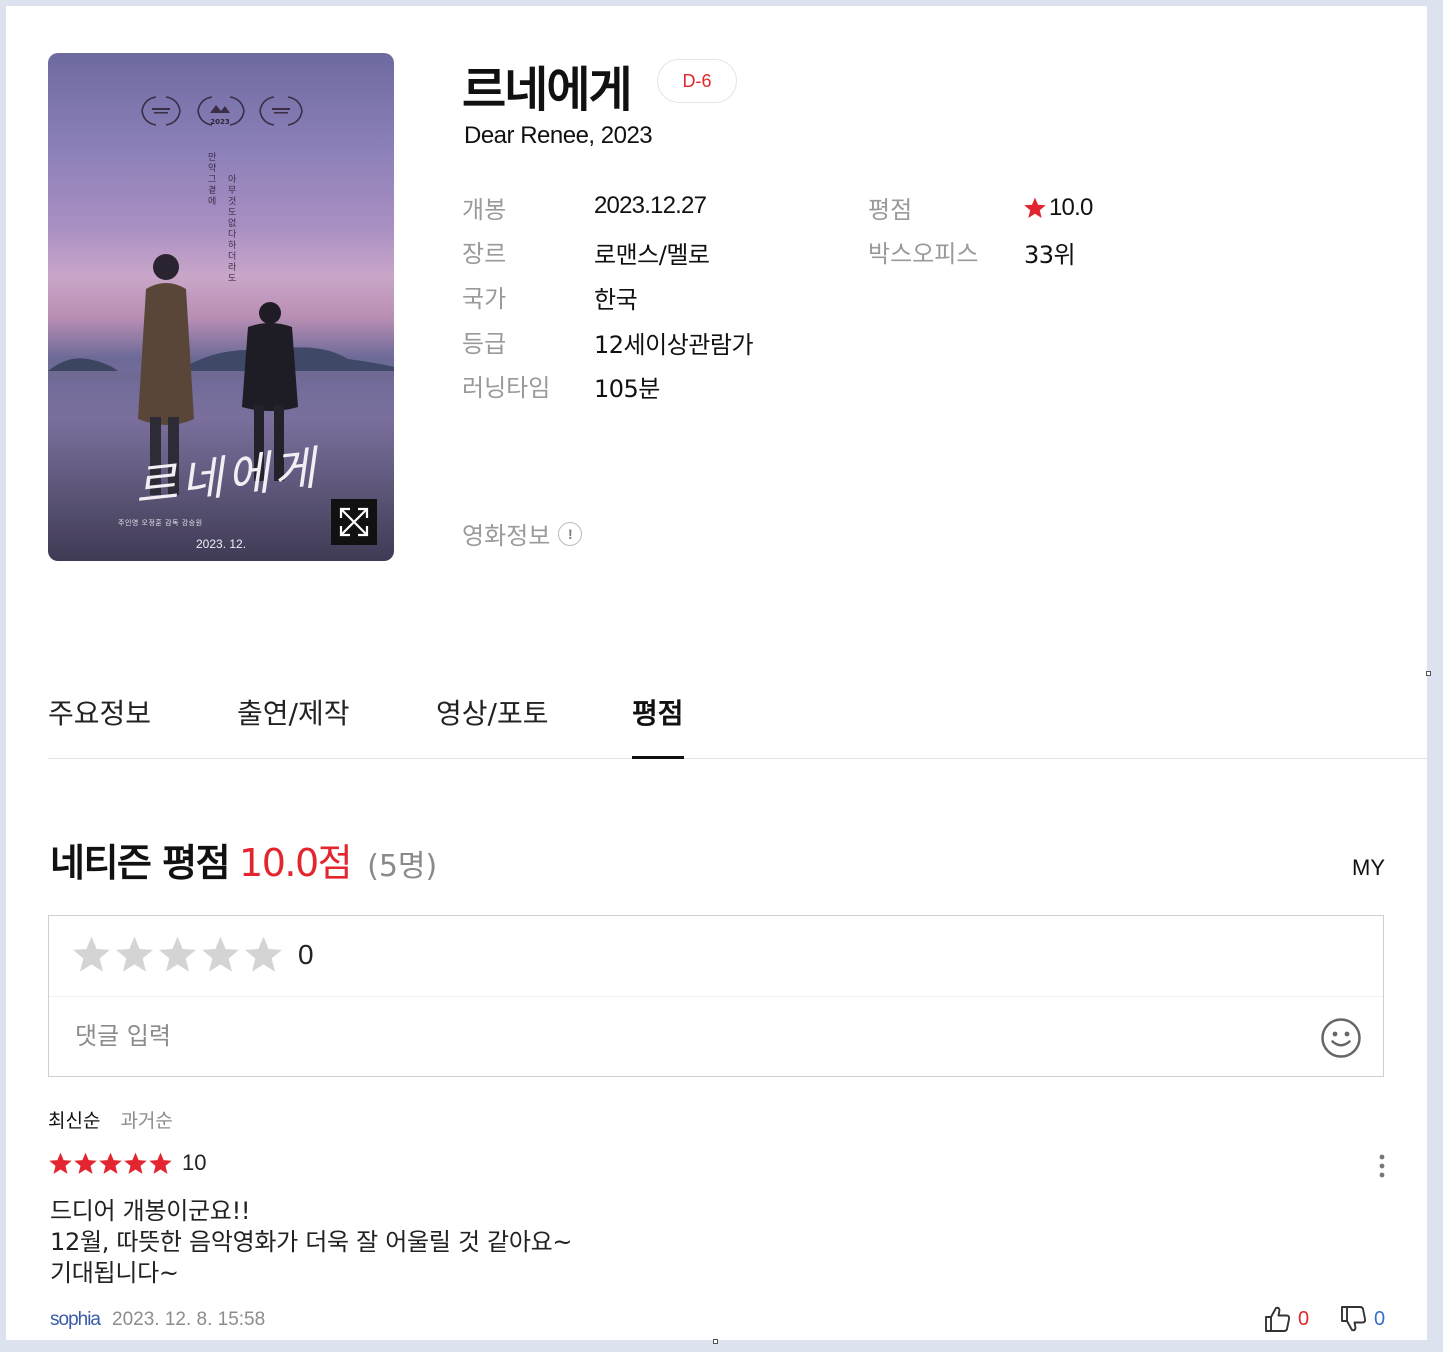 Image resolution: width=1443 pixels, height=1352 pixels. What do you see at coordinates (1368, 868) in the screenshot?
I see `my-ratings-link: MY` at bounding box center [1368, 868].